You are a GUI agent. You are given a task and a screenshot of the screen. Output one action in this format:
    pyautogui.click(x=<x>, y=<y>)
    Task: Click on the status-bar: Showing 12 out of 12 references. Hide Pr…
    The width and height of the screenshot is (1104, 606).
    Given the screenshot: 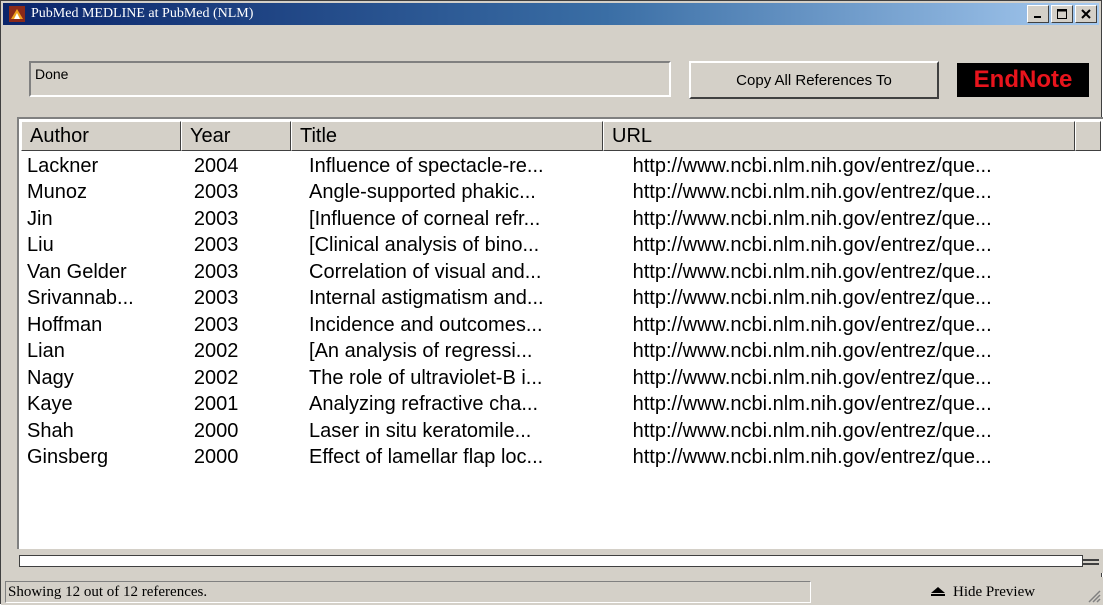 What is the action you would take?
    pyautogui.click(x=552, y=591)
    